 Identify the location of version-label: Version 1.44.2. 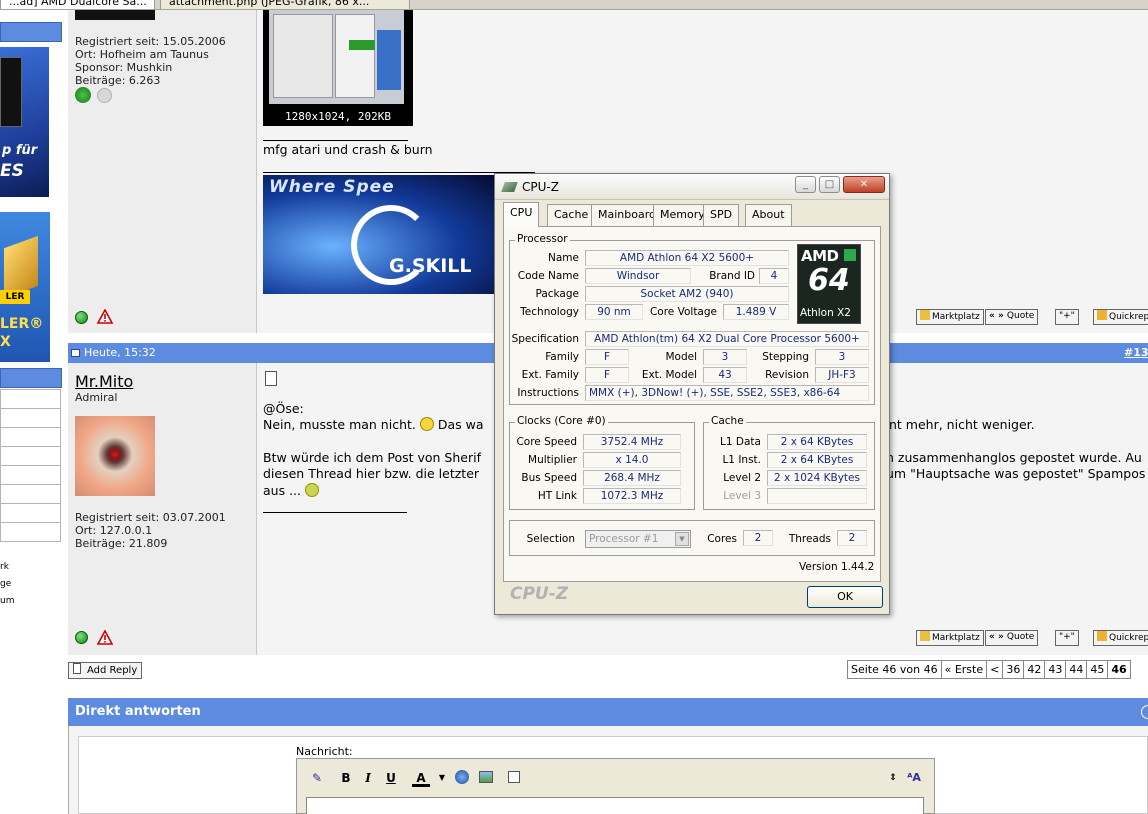
(837, 567).